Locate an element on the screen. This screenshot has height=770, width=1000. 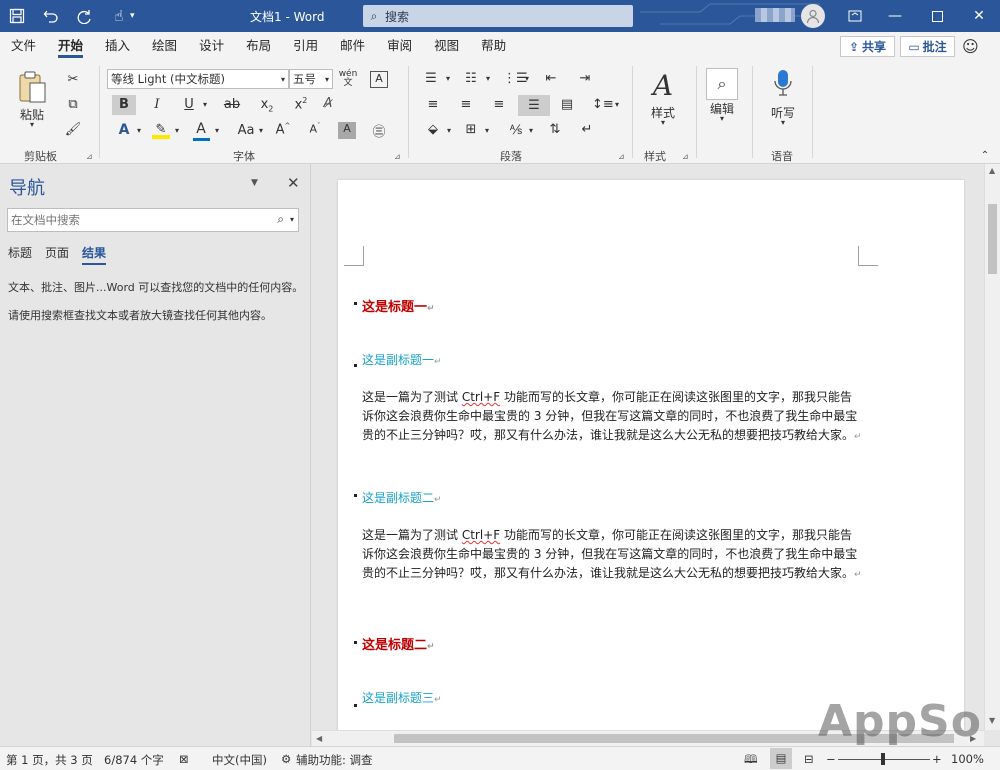
styles-dropdown-icon: ▾ is located at coordinates (663, 122).